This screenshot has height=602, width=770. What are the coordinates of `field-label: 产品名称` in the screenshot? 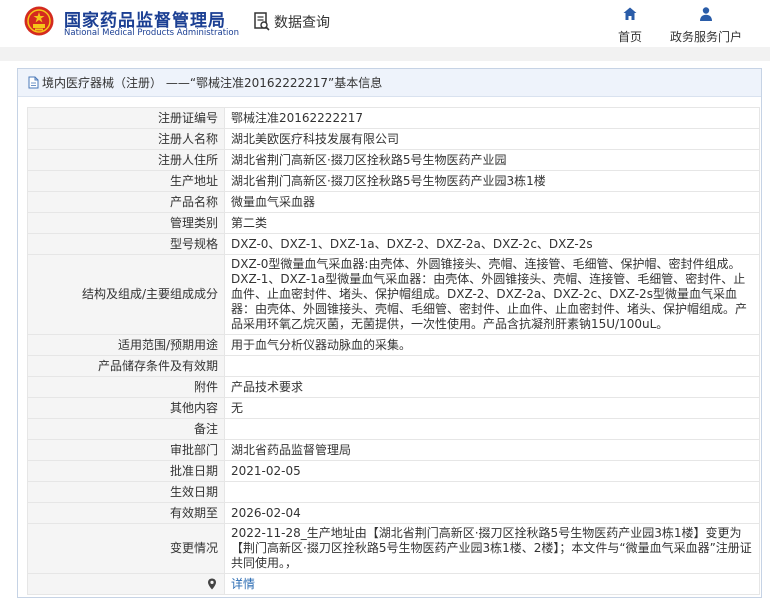 It's located at (126, 202).